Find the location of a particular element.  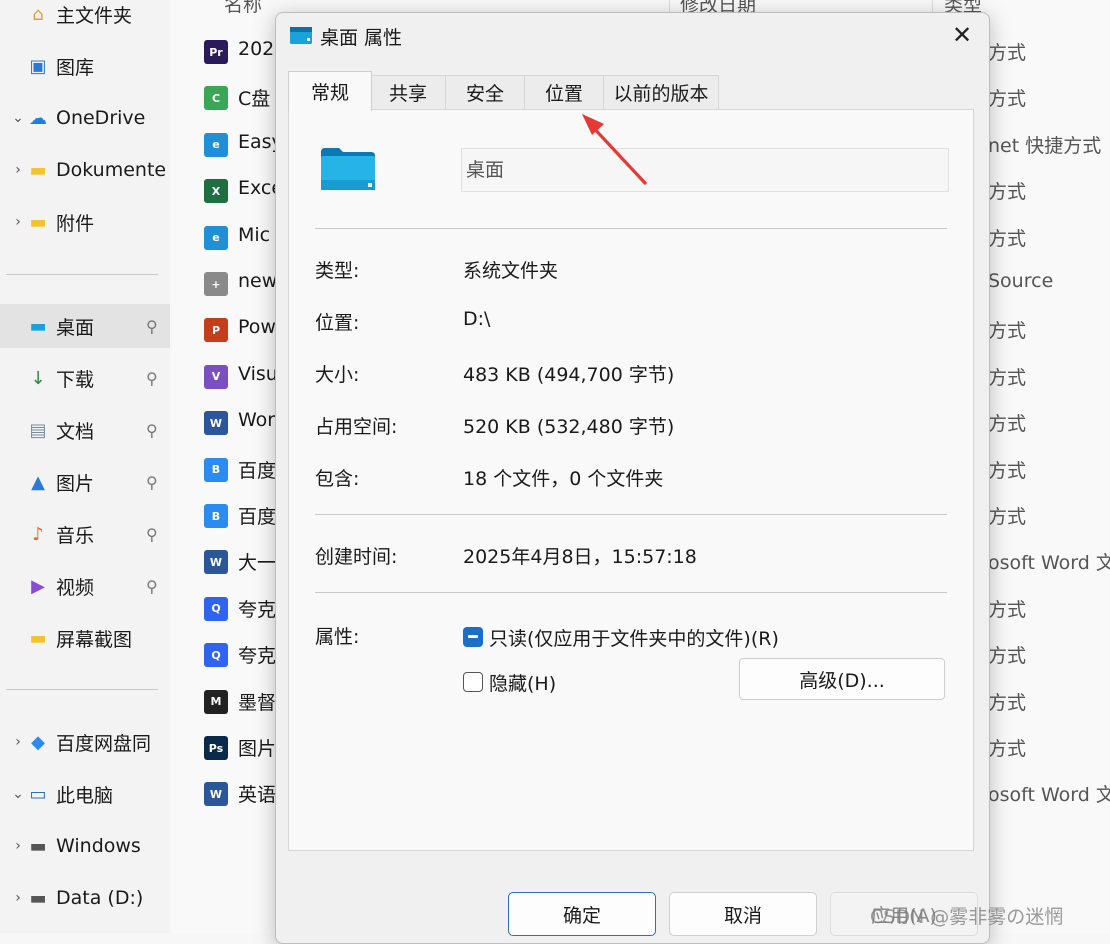

visual-studio-icon: V is located at coordinates (216, 376).